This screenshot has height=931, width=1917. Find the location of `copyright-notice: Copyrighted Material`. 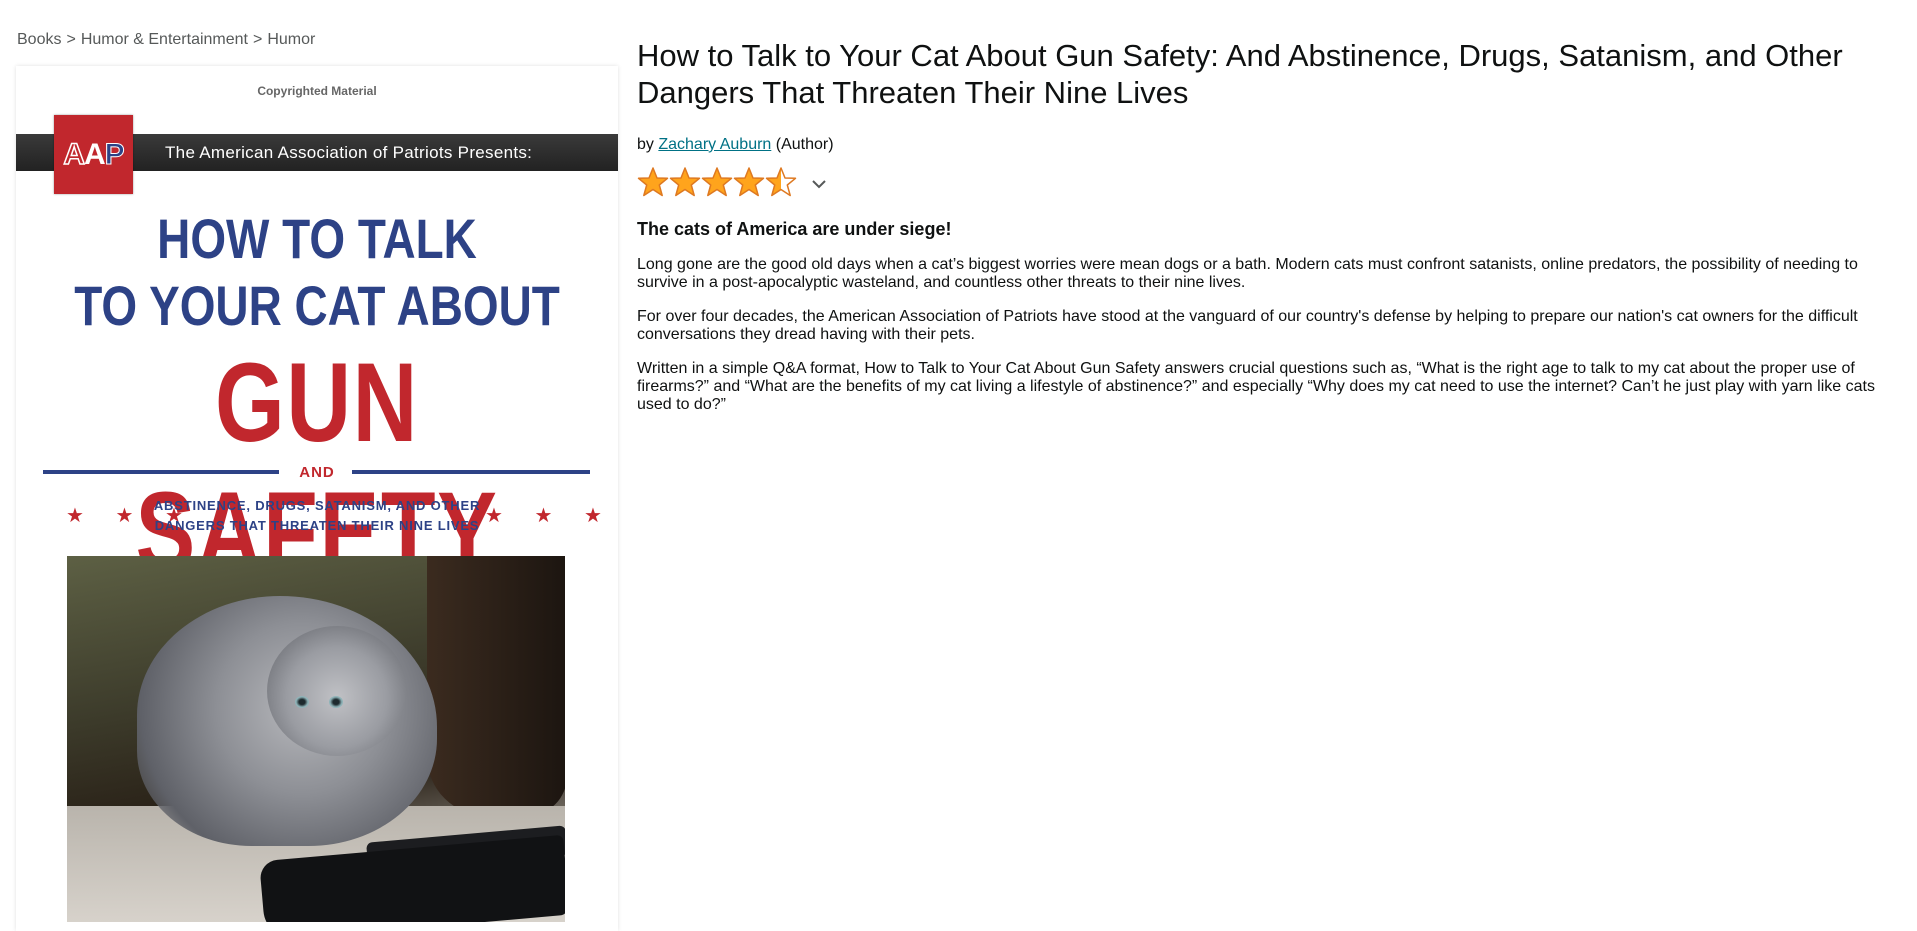

copyright-notice: Copyrighted Material is located at coordinates (317, 91).